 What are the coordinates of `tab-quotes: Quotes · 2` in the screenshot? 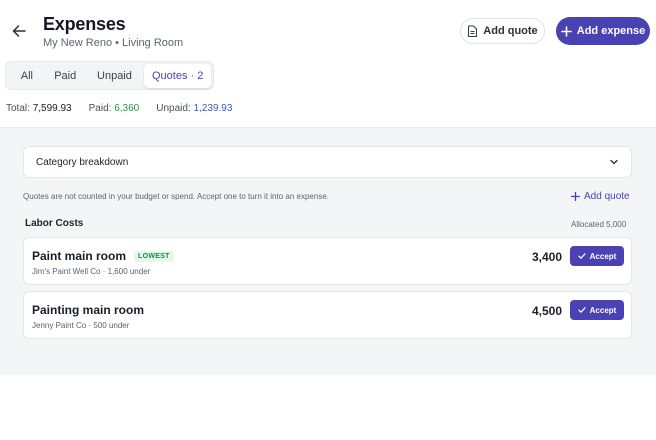 It's located at (177, 75).